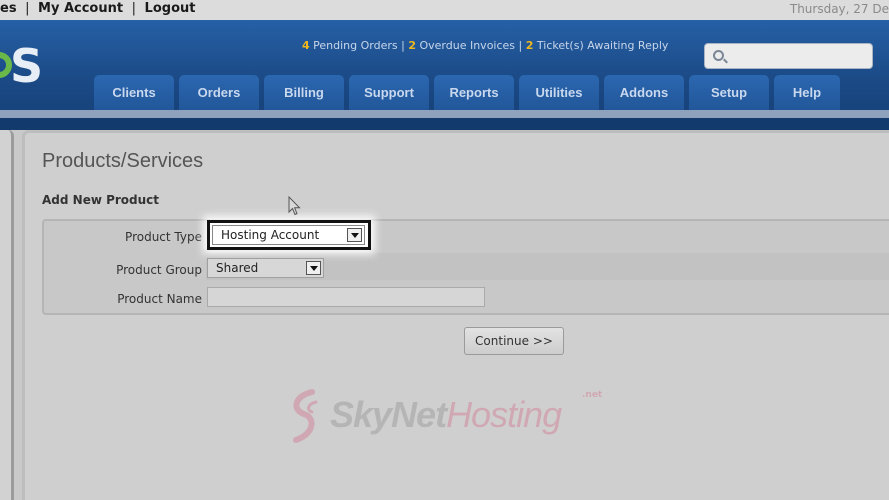 Image resolution: width=889 pixels, height=500 pixels. Describe the element at coordinates (389, 92) in the screenshot. I see `tab-support: Support` at that location.